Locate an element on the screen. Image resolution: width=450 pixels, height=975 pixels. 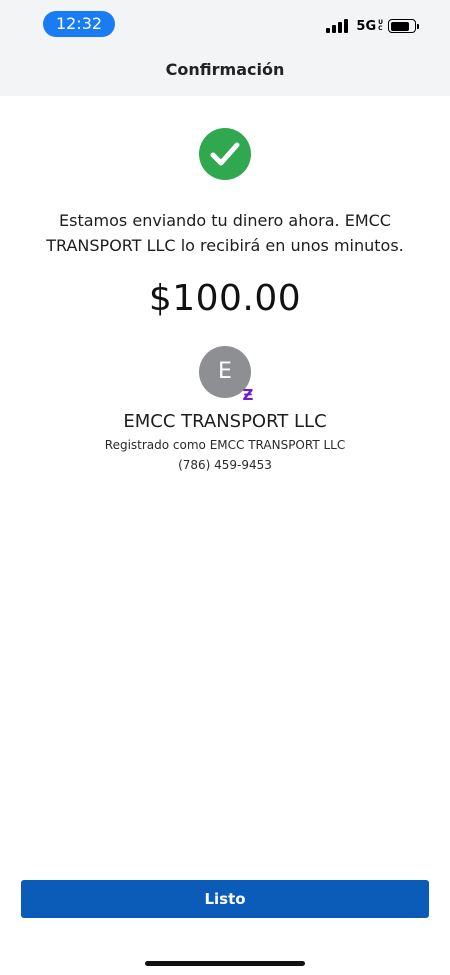
zelle-badge-icon: Ƶ is located at coordinates (248, 395).